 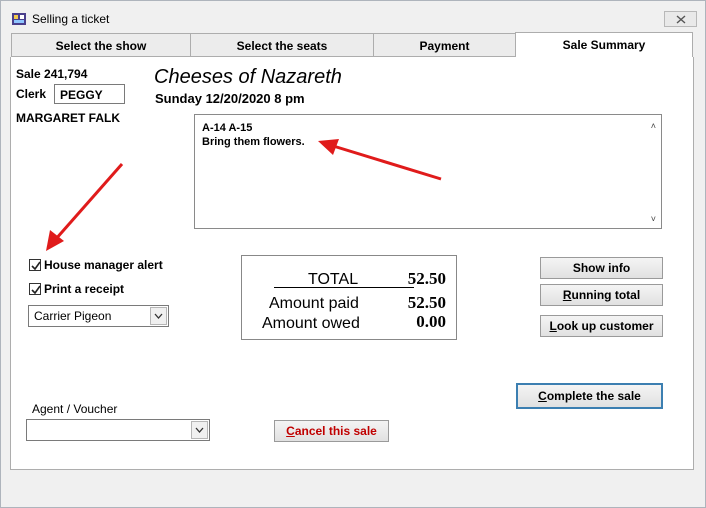 I want to click on close-button, so click(x=680, y=19).